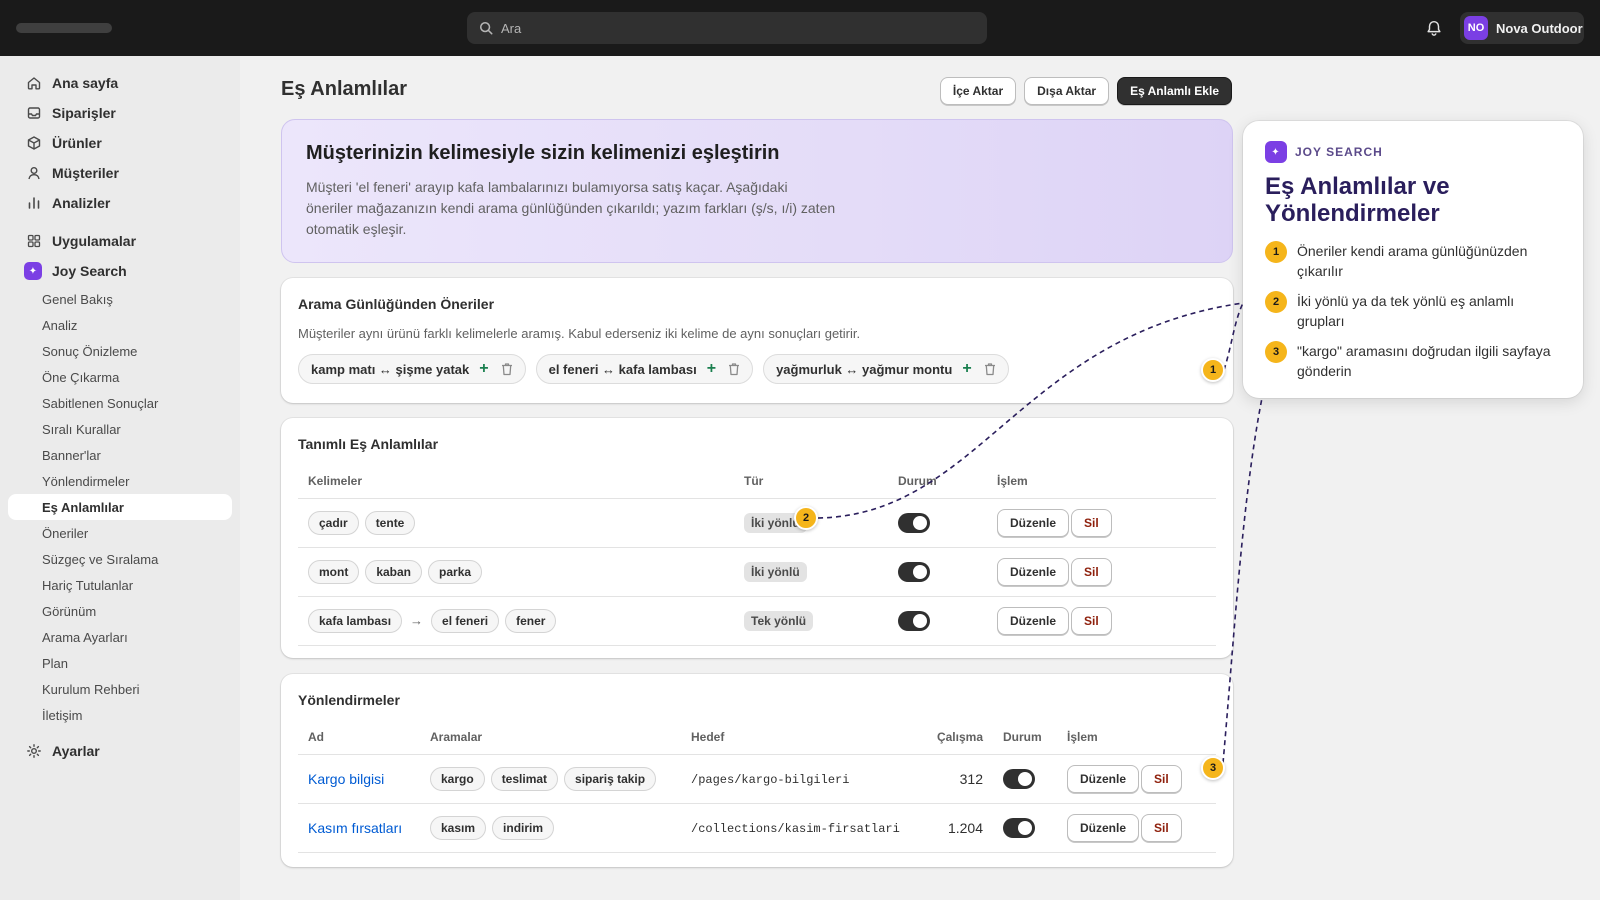  I want to click on term-chip: sipariş takip, so click(610, 778).